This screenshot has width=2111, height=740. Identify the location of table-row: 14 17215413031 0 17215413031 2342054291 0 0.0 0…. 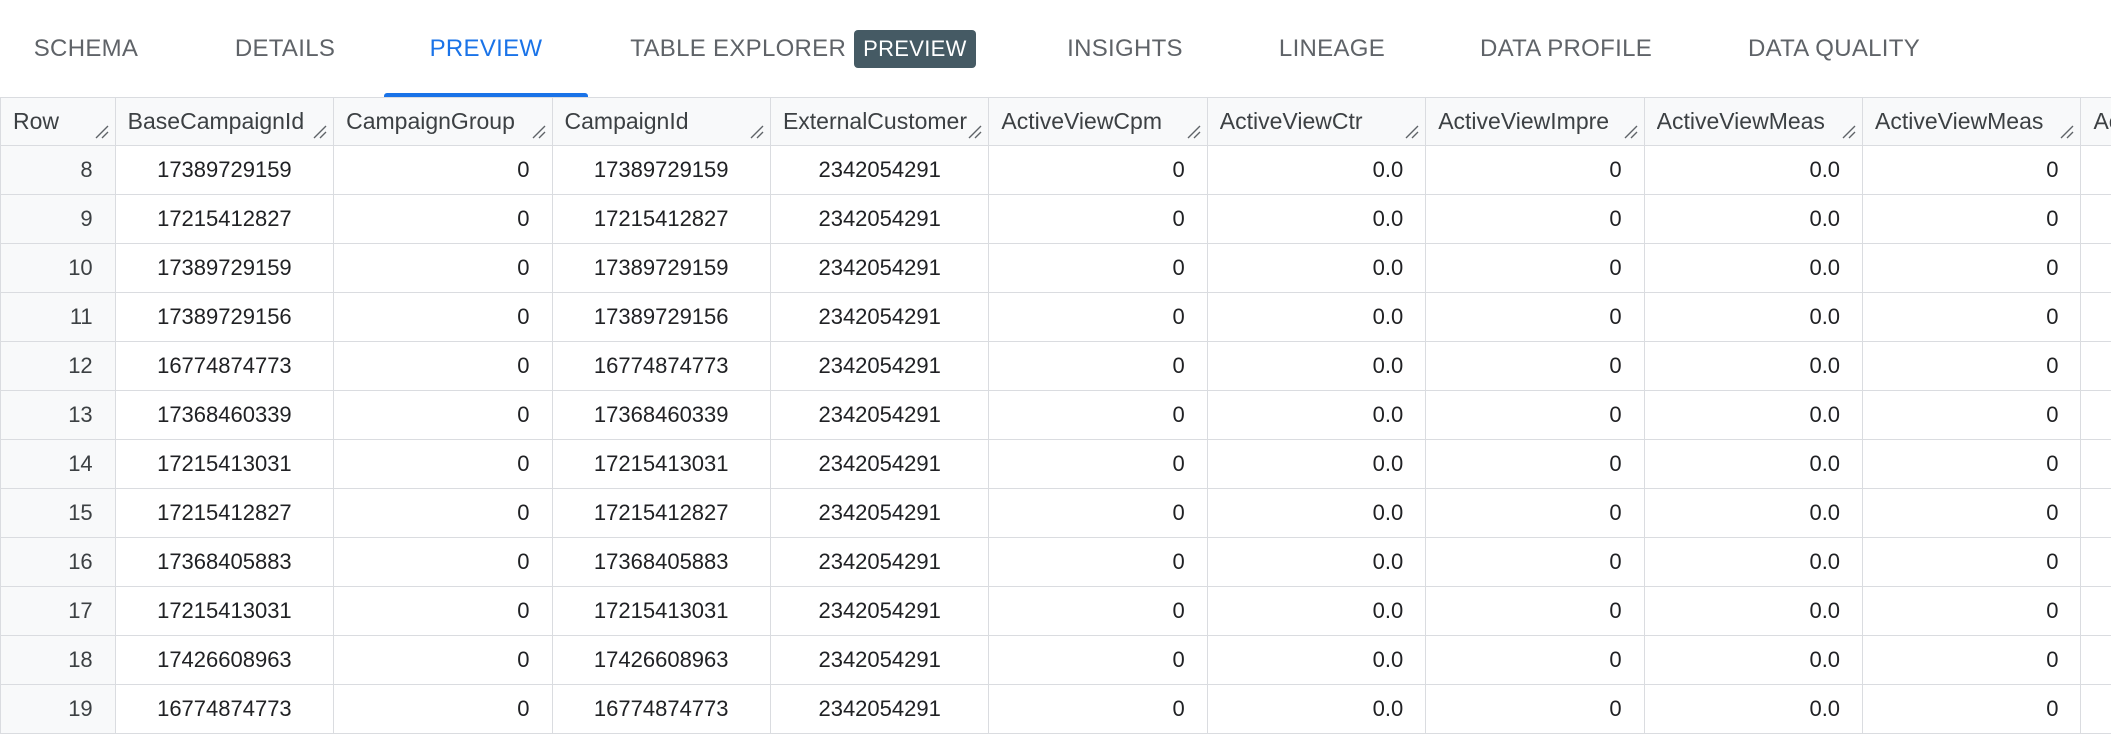
(1055, 464).